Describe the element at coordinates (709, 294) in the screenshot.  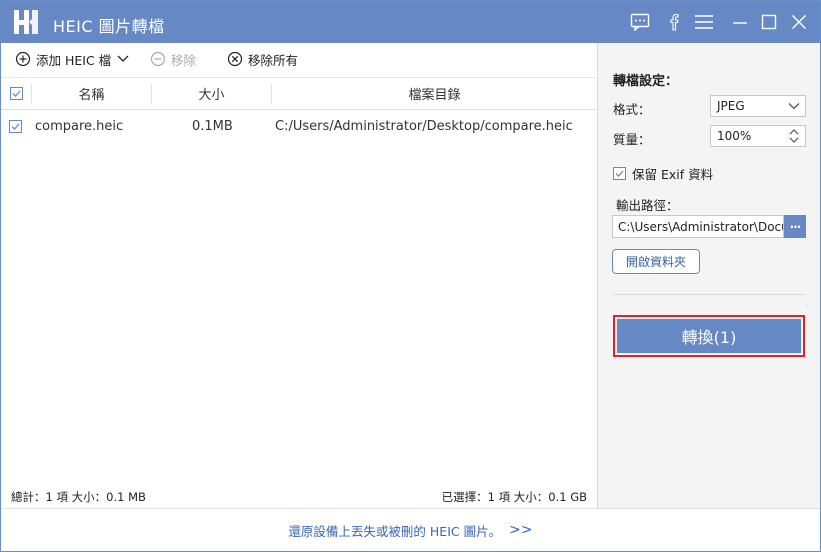
I see `settings-divider` at that location.